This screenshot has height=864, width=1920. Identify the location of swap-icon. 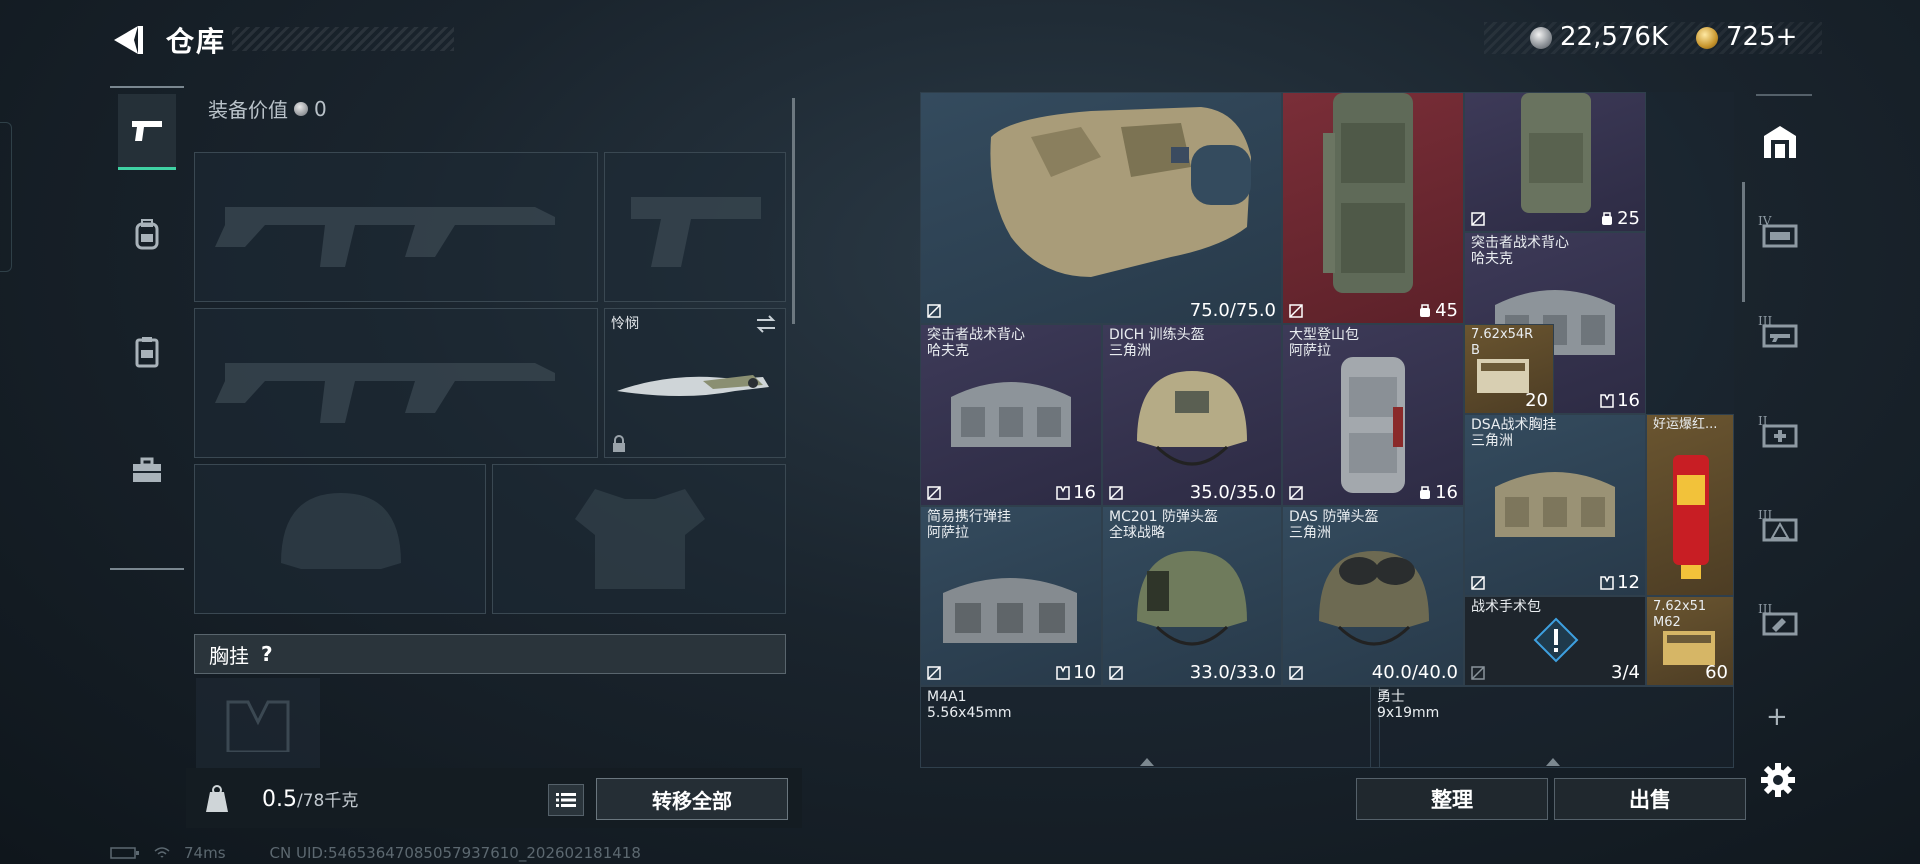
(766, 324).